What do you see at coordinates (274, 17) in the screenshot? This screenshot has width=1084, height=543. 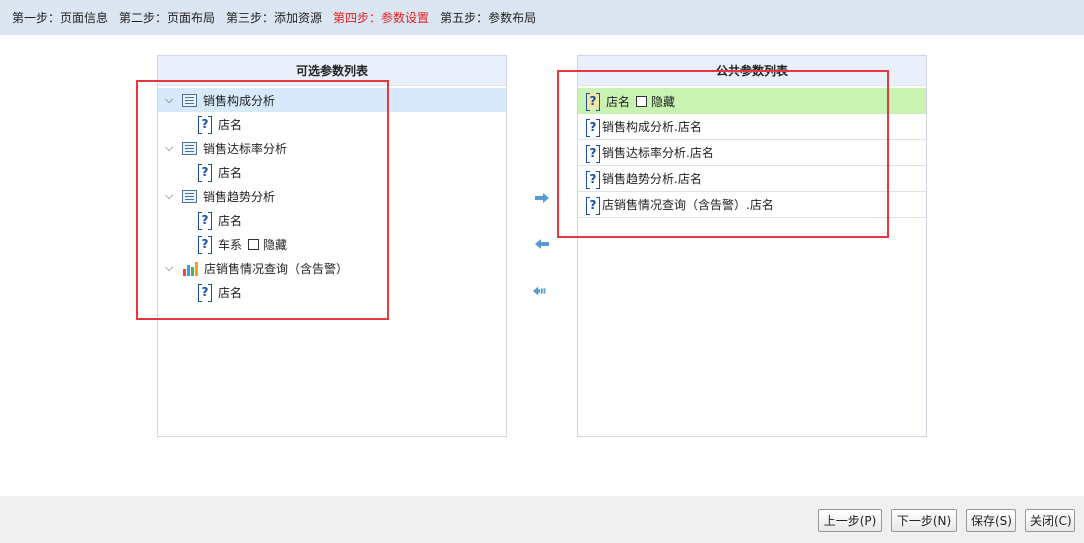 I see `step-3: 第三步：添加资源` at bounding box center [274, 17].